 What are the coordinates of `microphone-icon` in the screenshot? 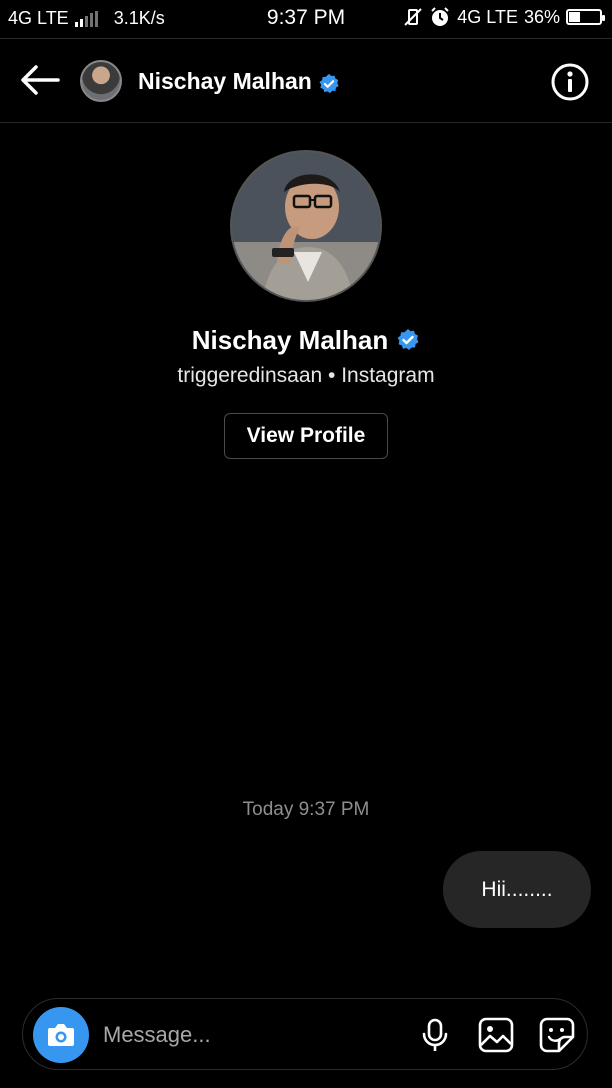 It's located at (435, 1035).